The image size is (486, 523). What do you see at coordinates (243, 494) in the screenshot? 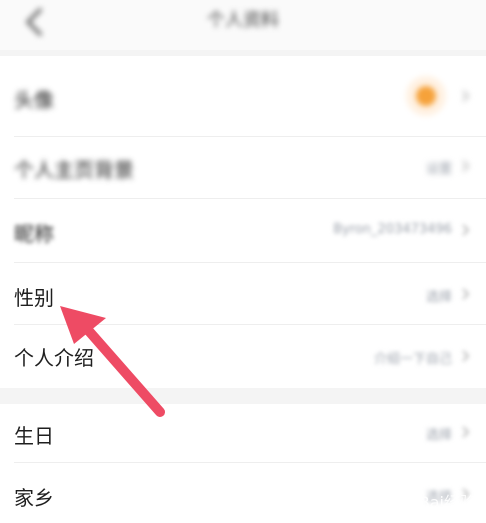
I see `row-hometown: 家乡 选择` at bounding box center [243, 494].